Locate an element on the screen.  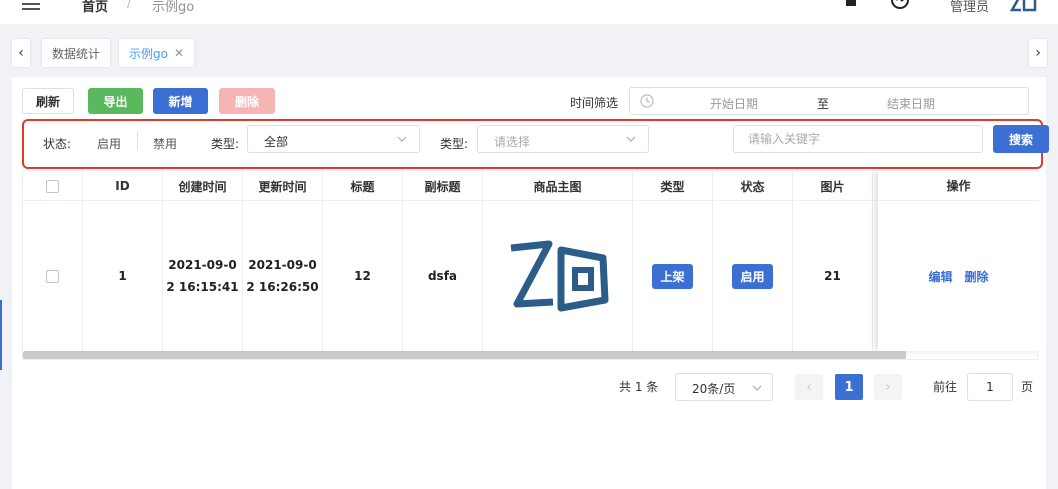
close-icon: ✕ is located at coordinates (179, 53).